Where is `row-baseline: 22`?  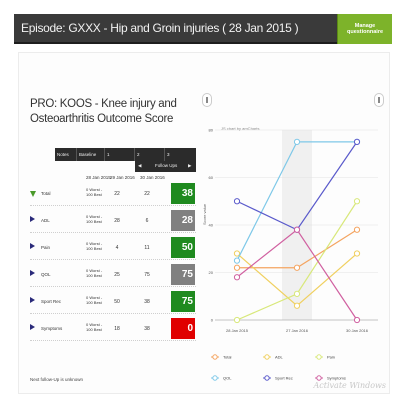
row-baseline: 22 is located at coordinates (117, 194).